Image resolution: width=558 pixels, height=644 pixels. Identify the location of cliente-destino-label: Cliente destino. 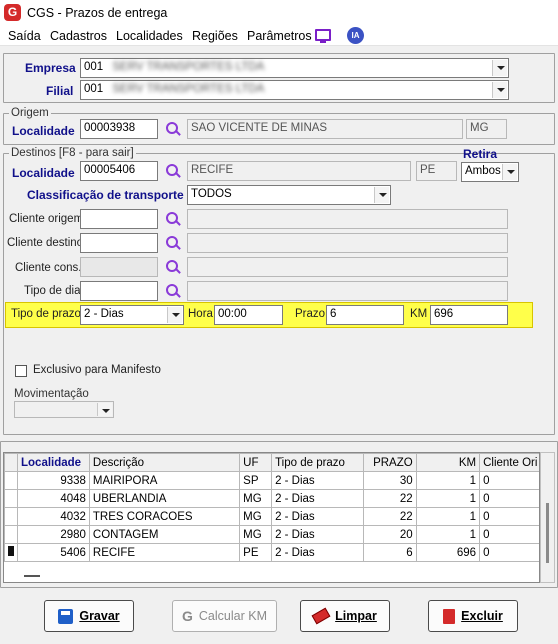
(45, 243).